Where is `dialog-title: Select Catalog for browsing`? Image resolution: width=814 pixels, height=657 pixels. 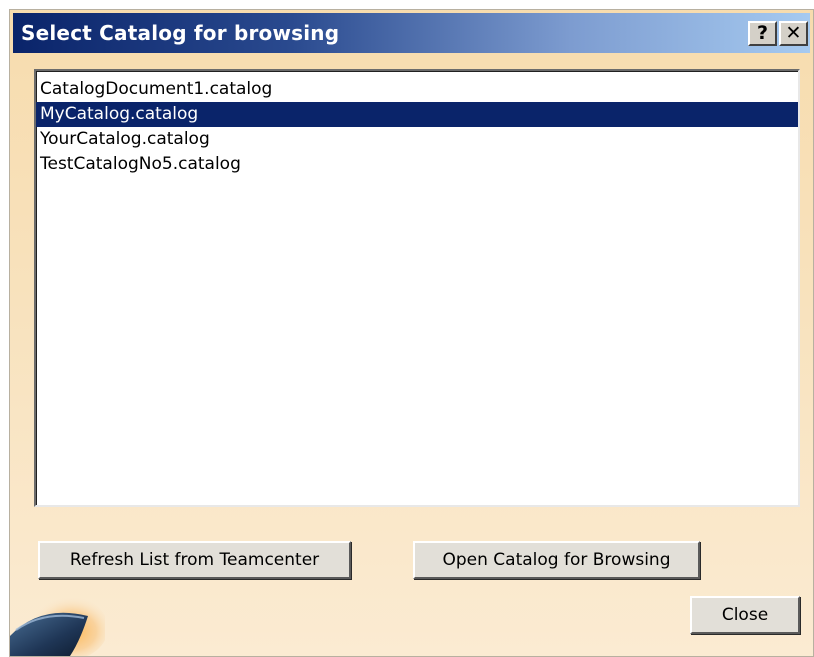
dialog-title: Select Catalog for browsing is located at coordinates (180, 33).